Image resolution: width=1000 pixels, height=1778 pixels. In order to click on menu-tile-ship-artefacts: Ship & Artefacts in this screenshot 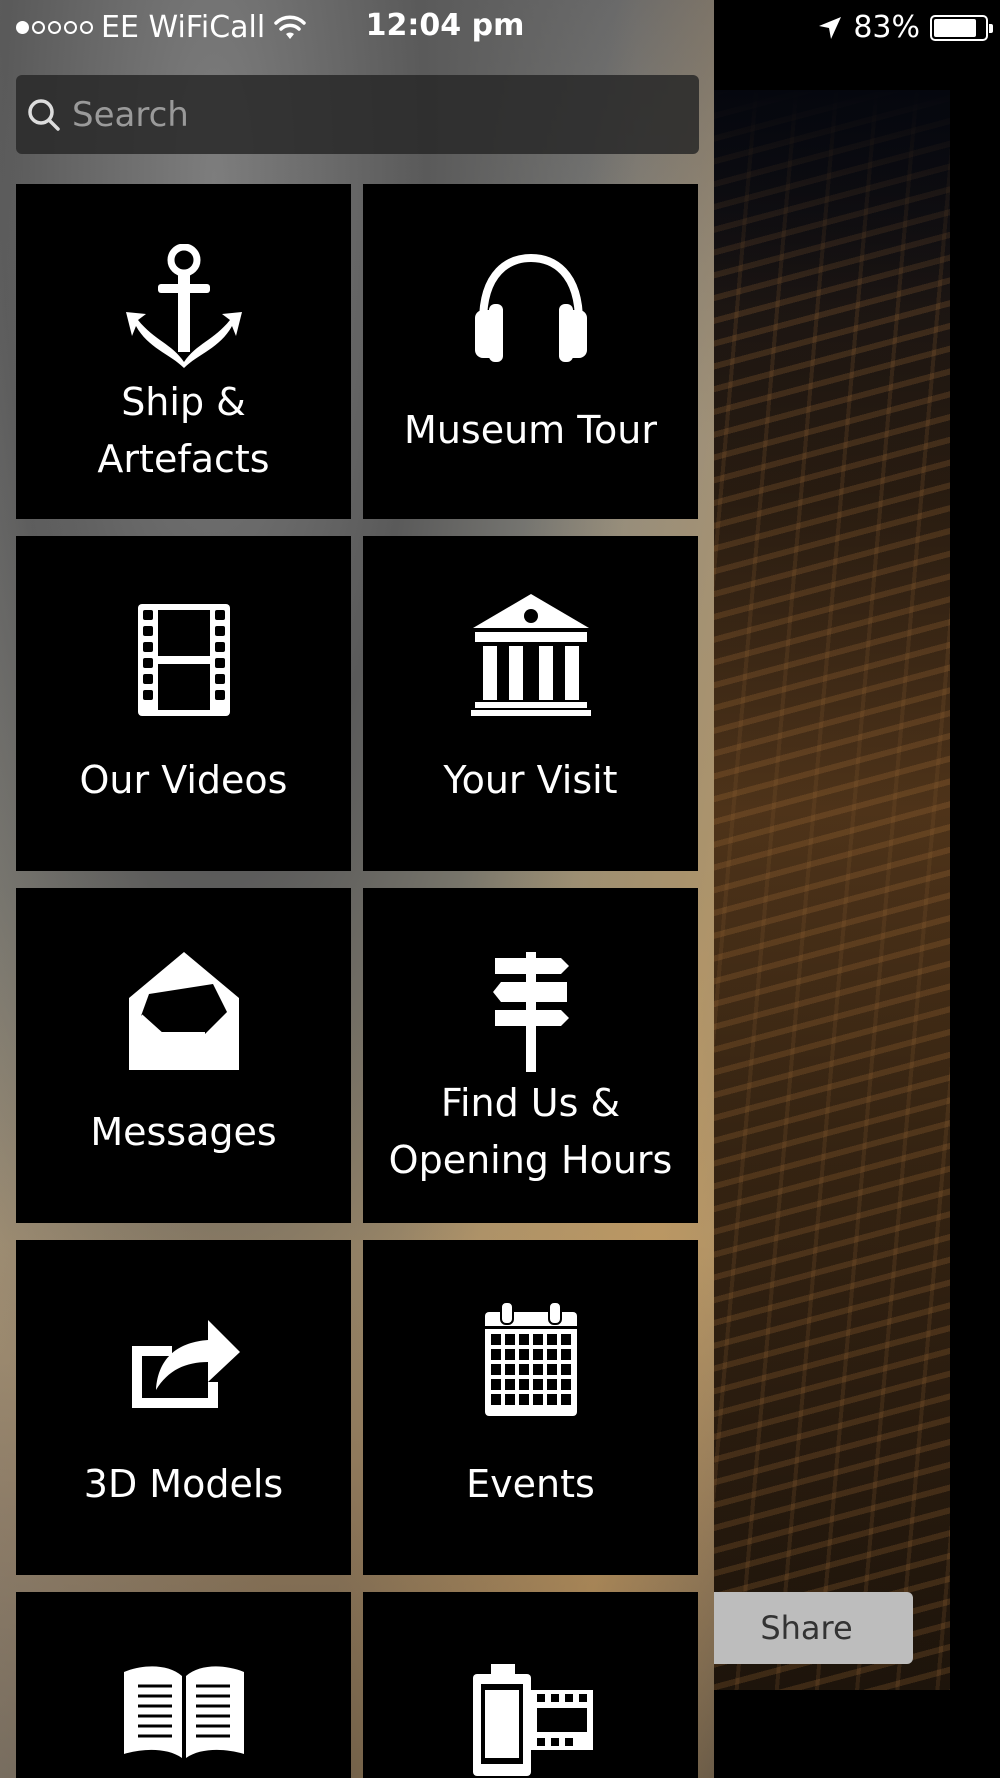, I will do `click(183, 351)`.